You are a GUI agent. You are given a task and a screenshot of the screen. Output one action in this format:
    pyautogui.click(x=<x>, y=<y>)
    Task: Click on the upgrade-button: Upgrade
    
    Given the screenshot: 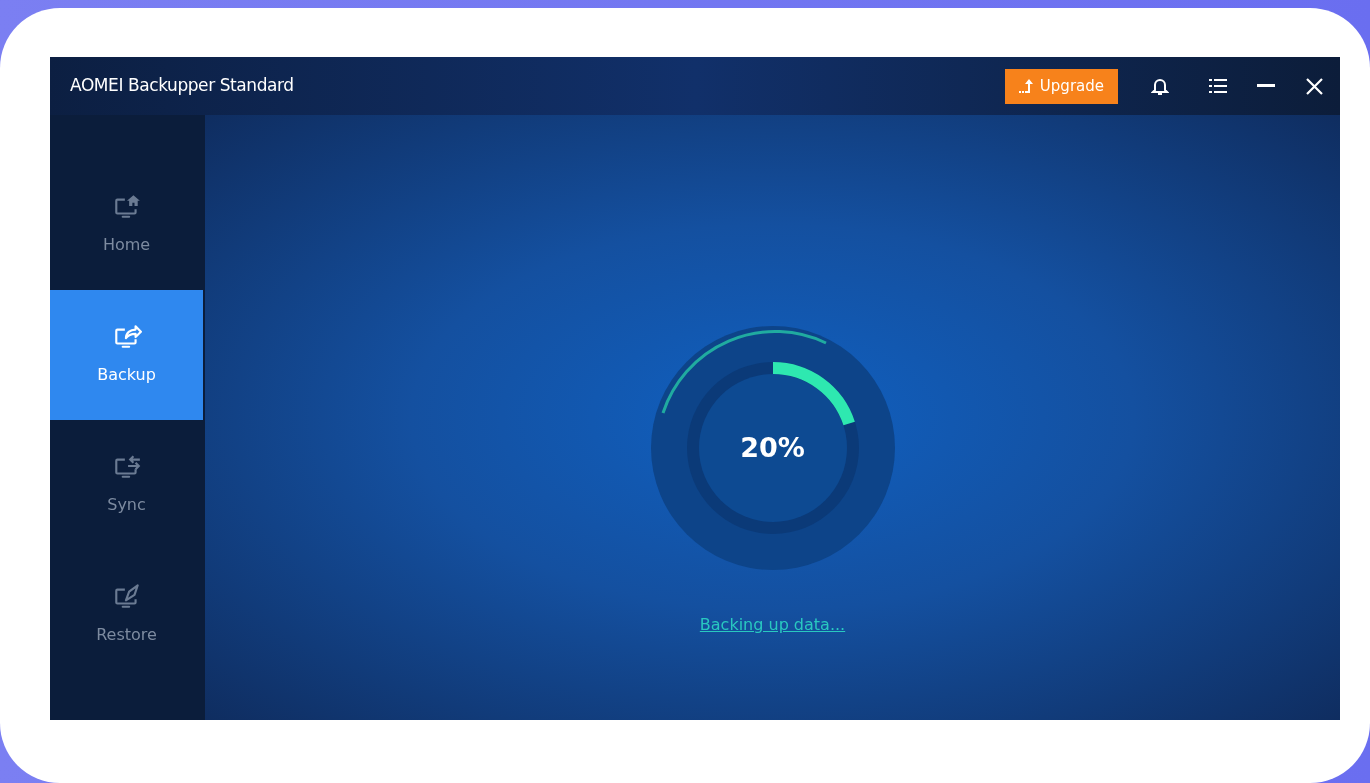 What is the action you would take?
    pyautogui.click(x=1061, y=86)
    